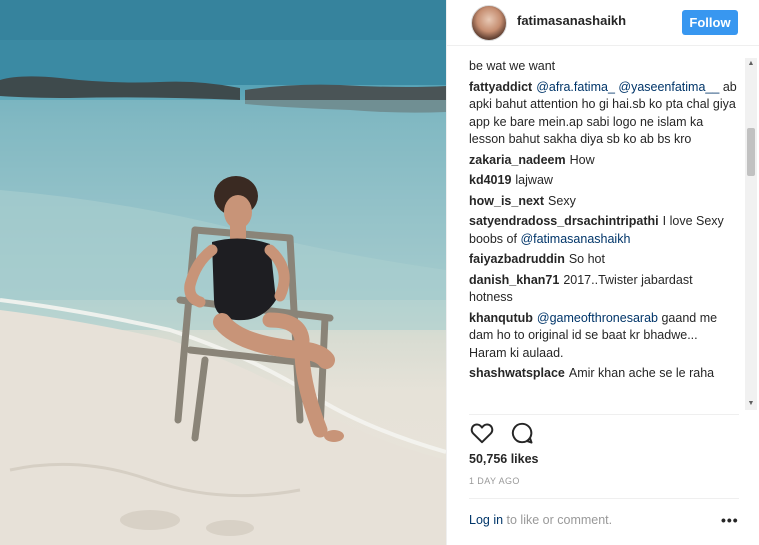 Image resolution: width=759 pixels, height=545 pixels. What do you see at coordinates (751, 64) in the screenshot?
I see `scroll-up-arrow-icon: ▲` at bounding box center [751, 64].